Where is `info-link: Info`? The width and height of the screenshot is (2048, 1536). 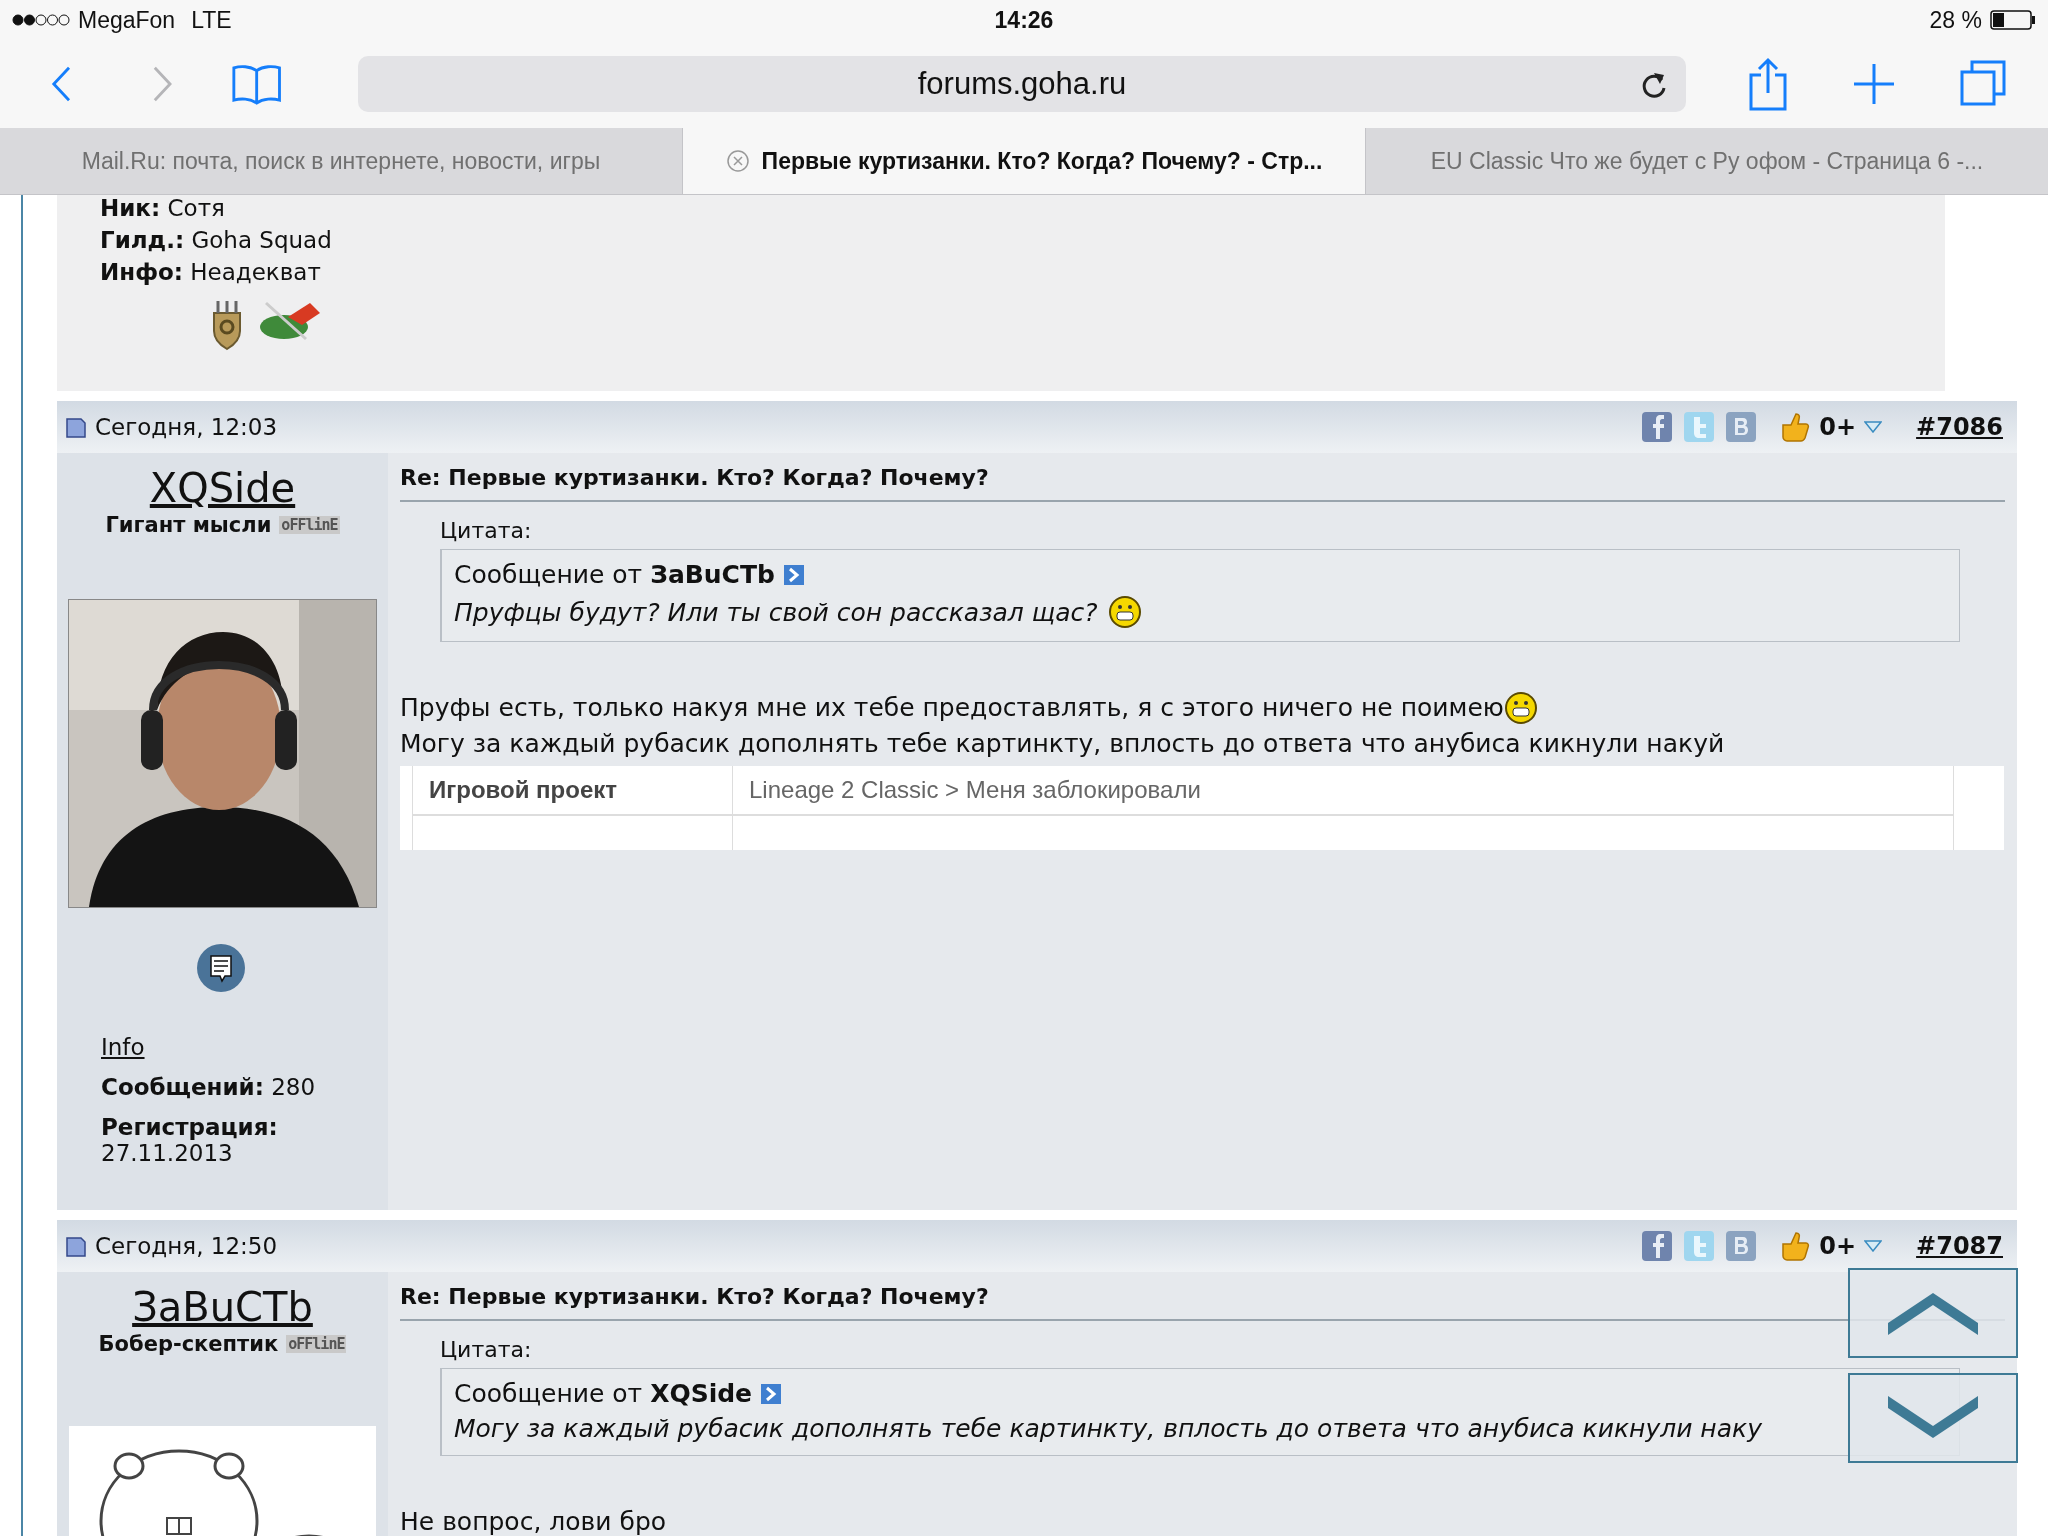 info-link: Info is located at coordinates (123, 1047).